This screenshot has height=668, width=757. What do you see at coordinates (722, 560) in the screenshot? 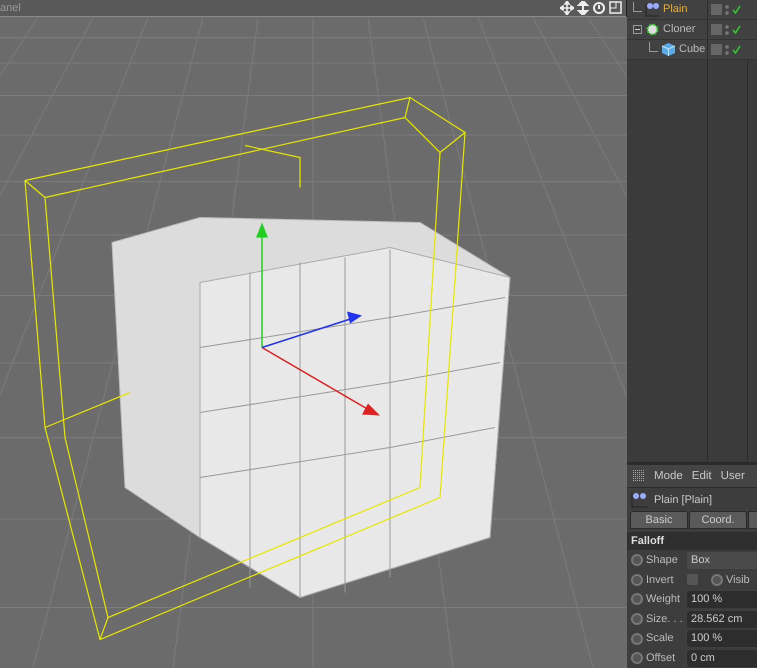
I see `dropdown-field: Box` at bounding box center [722, 560].